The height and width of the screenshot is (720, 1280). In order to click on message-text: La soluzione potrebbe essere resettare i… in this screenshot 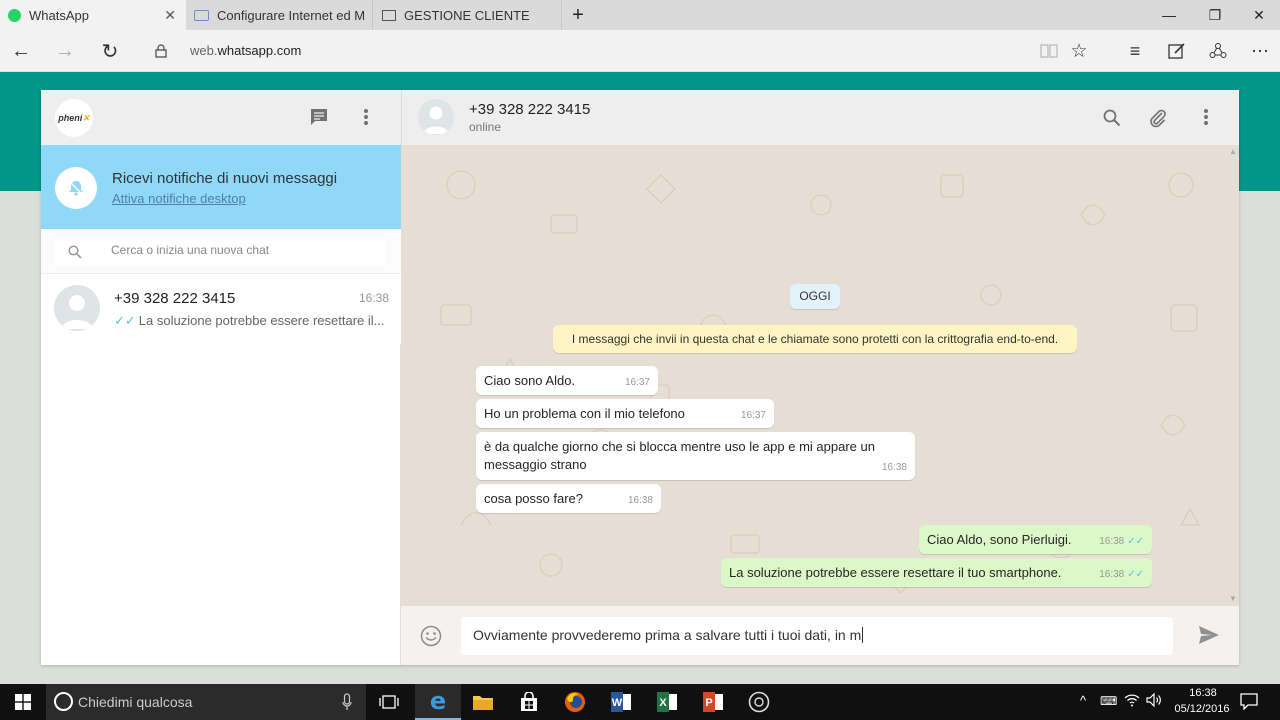, I will do `click(895, 572)`.